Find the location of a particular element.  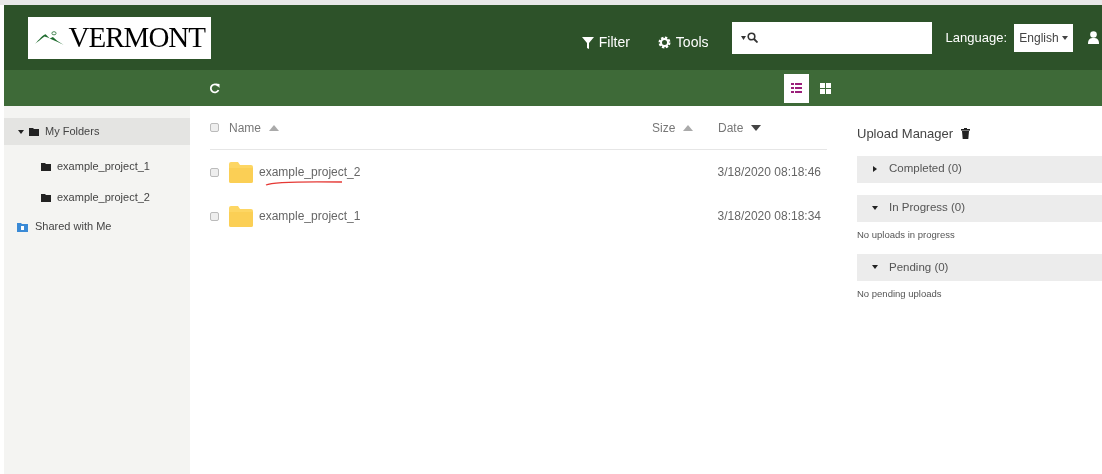

list-icon is located at coordinates (796, 88).